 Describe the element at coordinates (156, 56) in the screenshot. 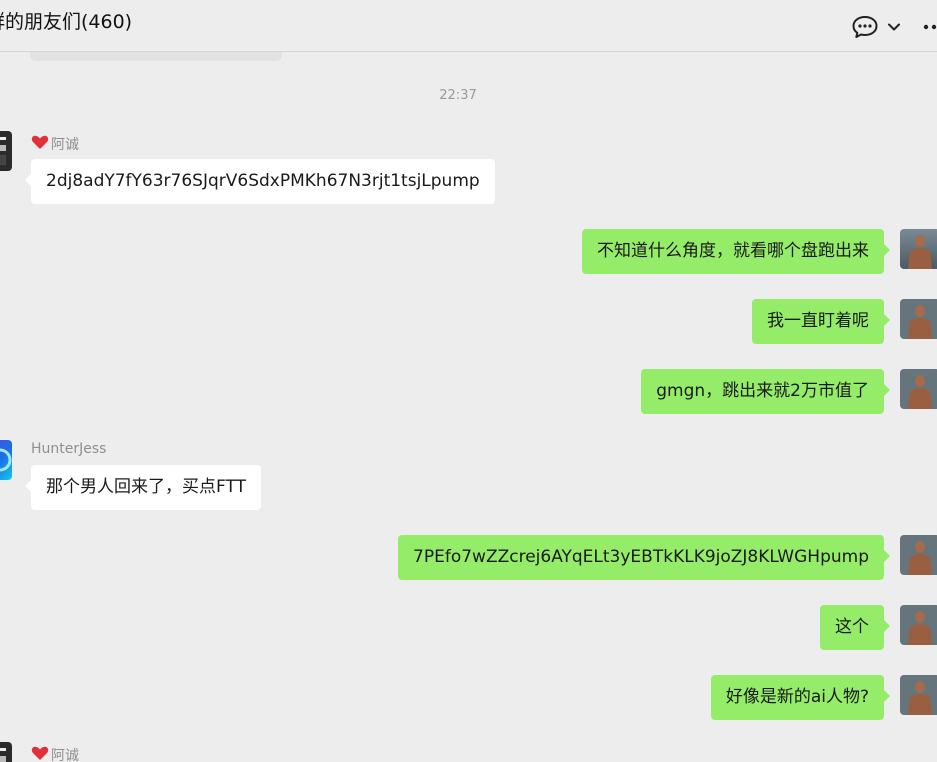

I see `previous-message-bubble` at that location.